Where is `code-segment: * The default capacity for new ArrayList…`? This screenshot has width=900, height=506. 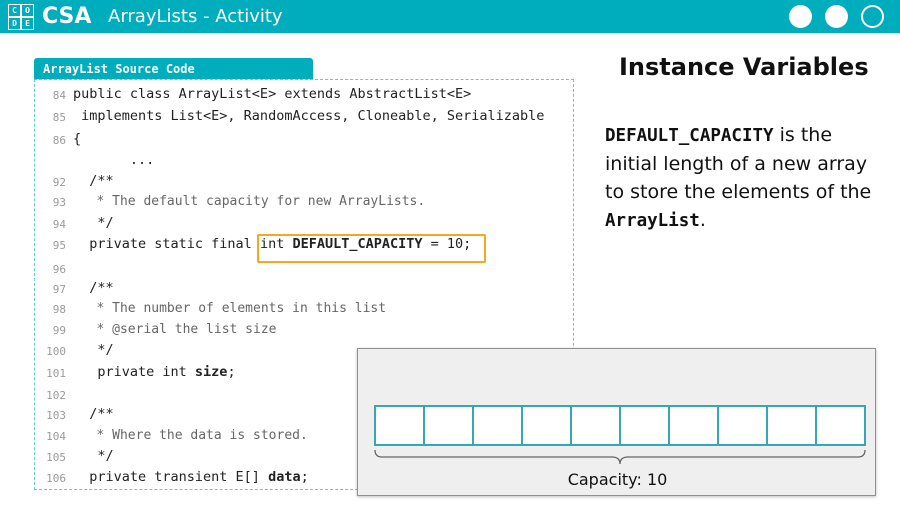
code-segment: * The default capacity for new ArrayList… is located at coordinates (249, 201).